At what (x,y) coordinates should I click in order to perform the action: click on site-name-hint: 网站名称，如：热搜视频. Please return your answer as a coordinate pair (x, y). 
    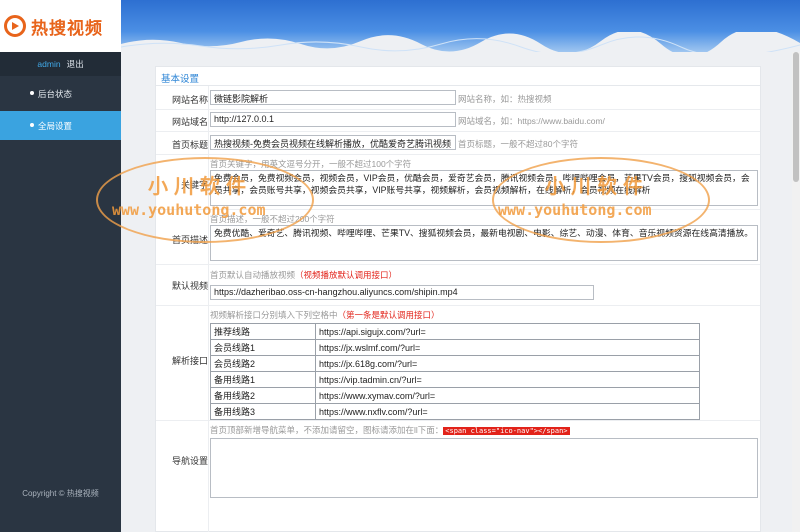
    Looking at the image, I should click on (505, 99).